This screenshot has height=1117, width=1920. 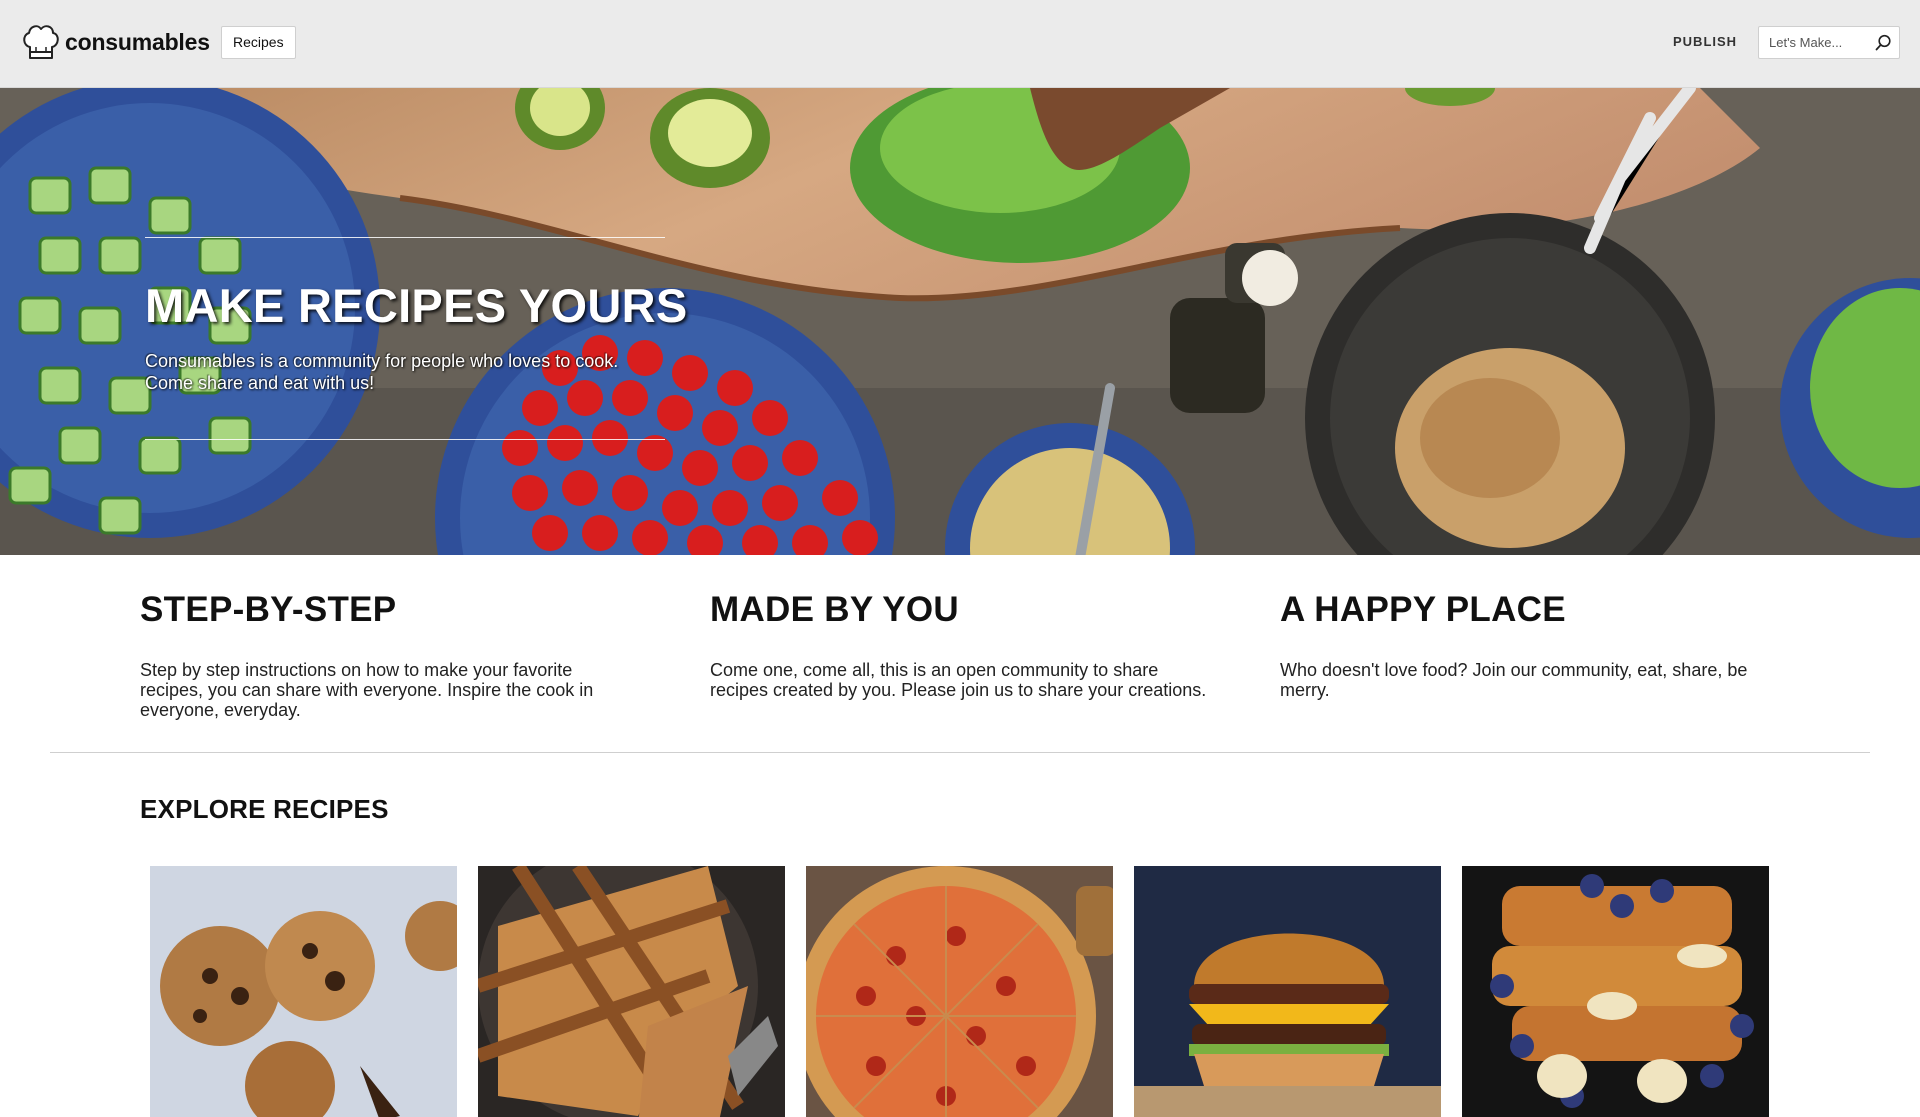 What do you see at coordinates (1423, 609) in the screenshot?
I see `feature-title: A HAPPY PLACE` at bounding box center [1423, 609].